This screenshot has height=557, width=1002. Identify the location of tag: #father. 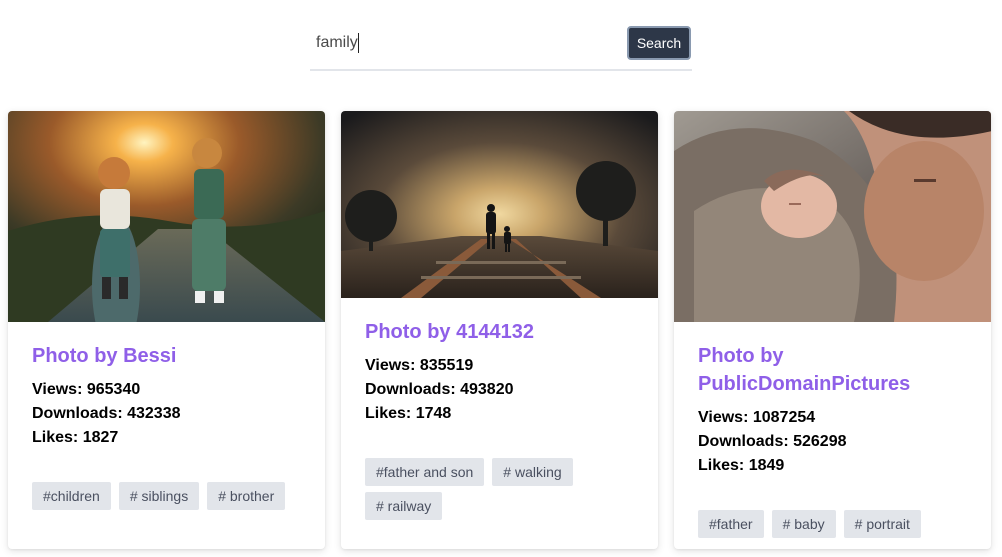
(731, 524).